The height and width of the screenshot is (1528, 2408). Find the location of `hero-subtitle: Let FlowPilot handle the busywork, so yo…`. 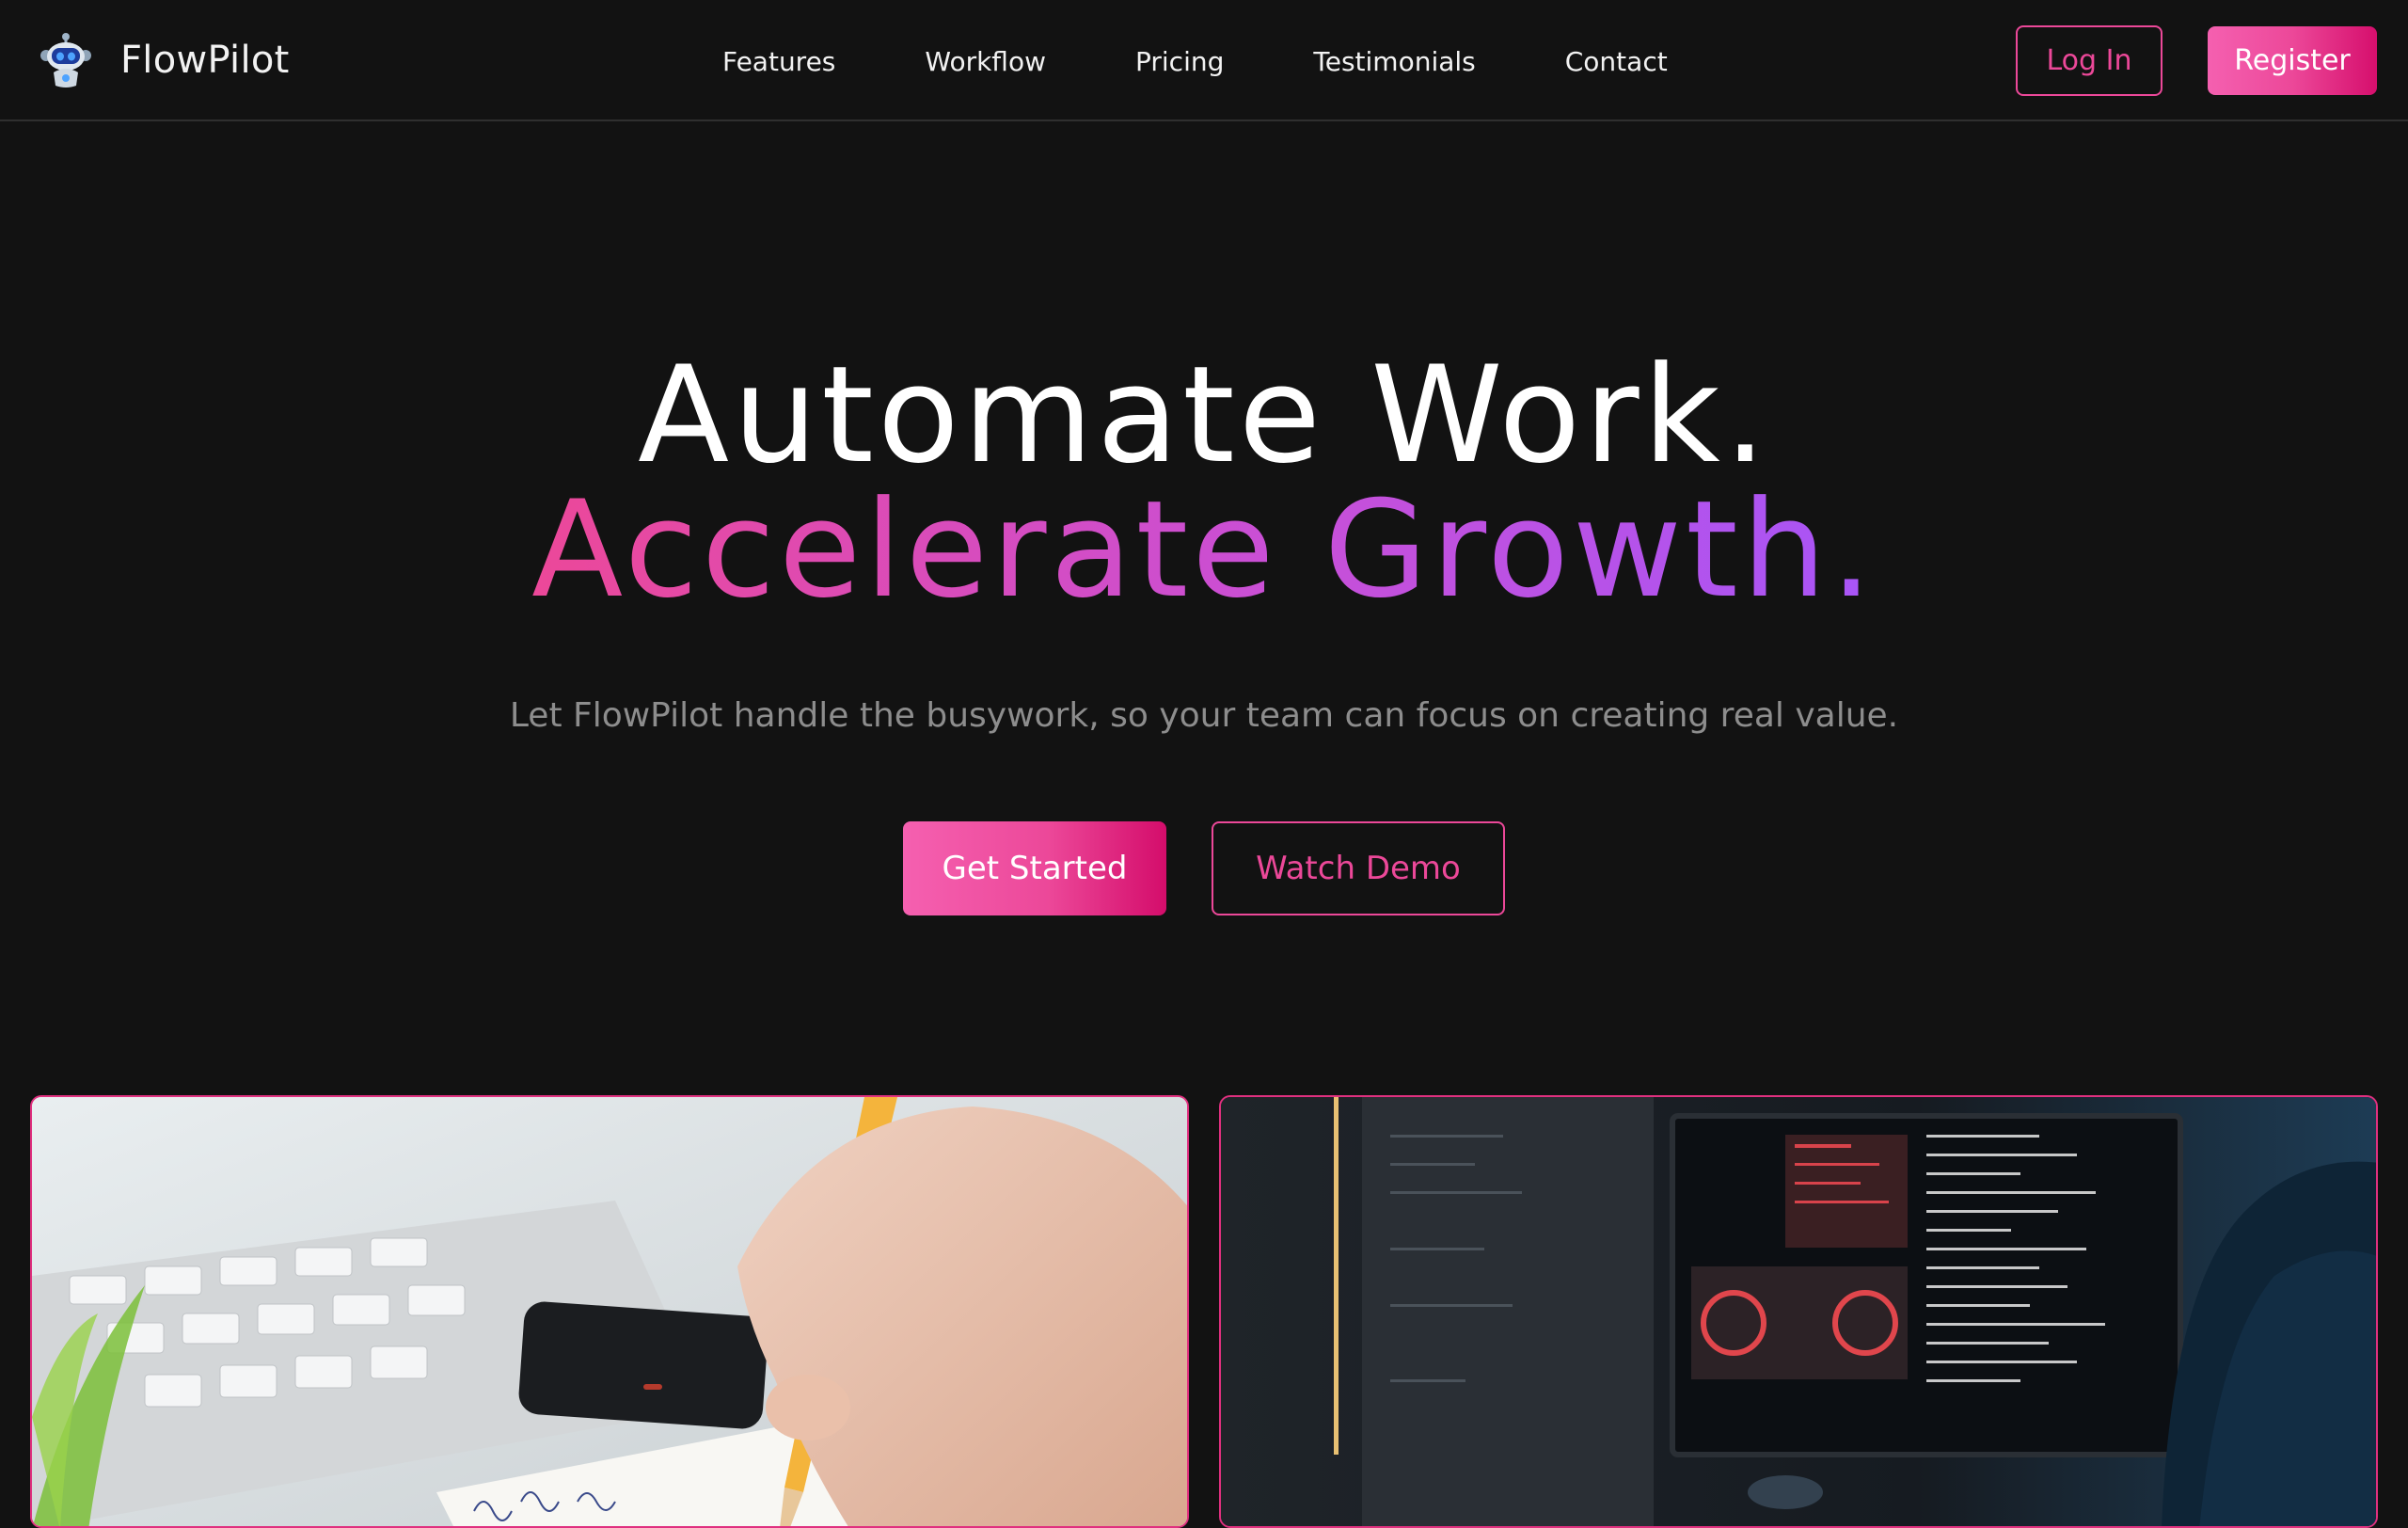

hero-subtitle: Let FlowPilot handle the busywork, so yo… is located at coordinates (1204, 716).